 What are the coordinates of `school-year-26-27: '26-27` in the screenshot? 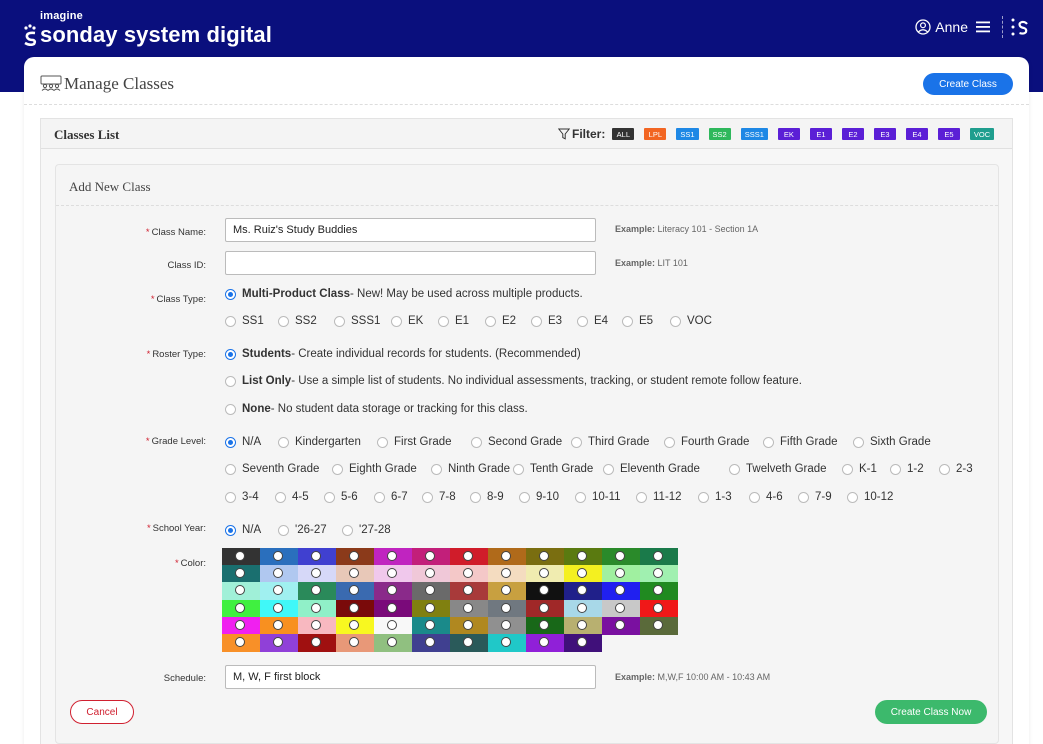 It's located at (302, 530).